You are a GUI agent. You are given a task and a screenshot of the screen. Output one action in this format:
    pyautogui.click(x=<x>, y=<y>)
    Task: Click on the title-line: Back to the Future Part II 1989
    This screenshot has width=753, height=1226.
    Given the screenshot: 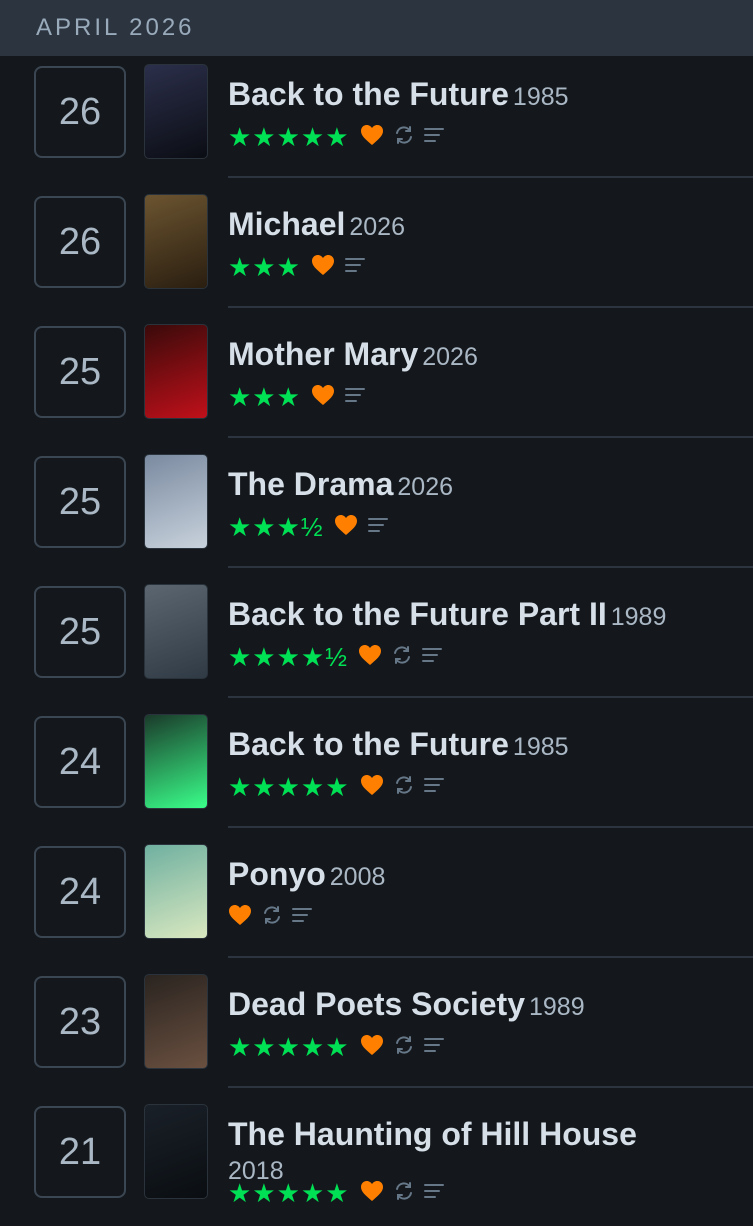 What is the action you would take?
    pyautogui.click(x=480, y=614)
    